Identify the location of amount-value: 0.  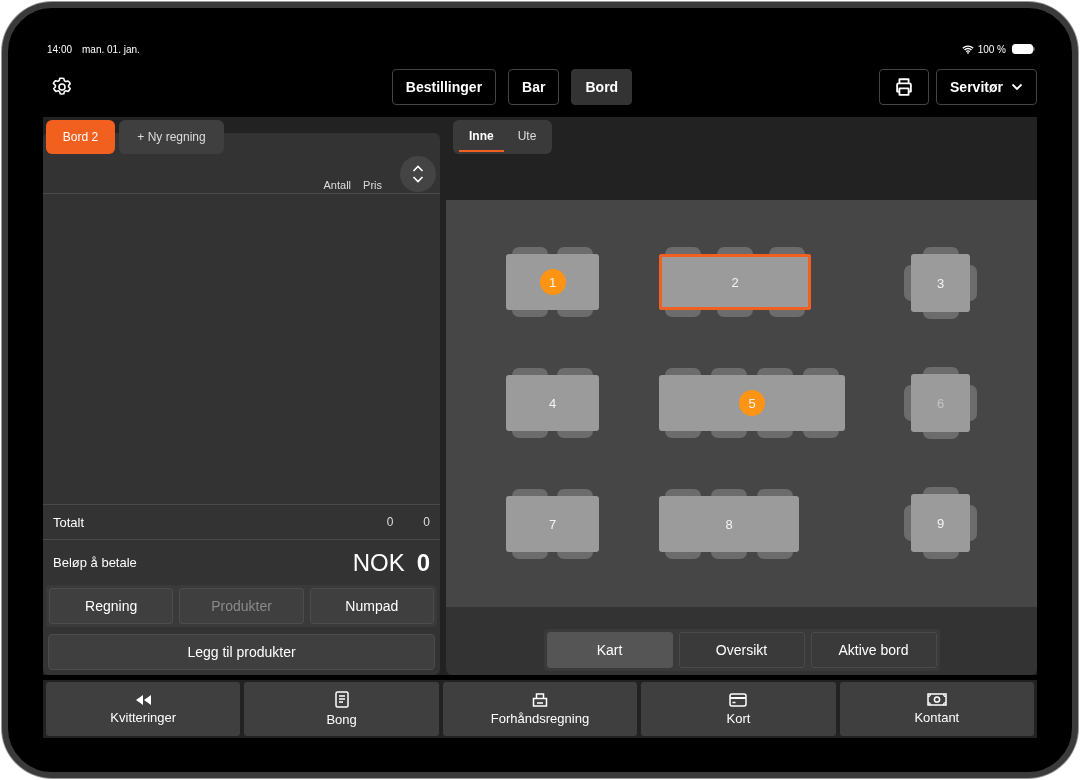
(423, 562).